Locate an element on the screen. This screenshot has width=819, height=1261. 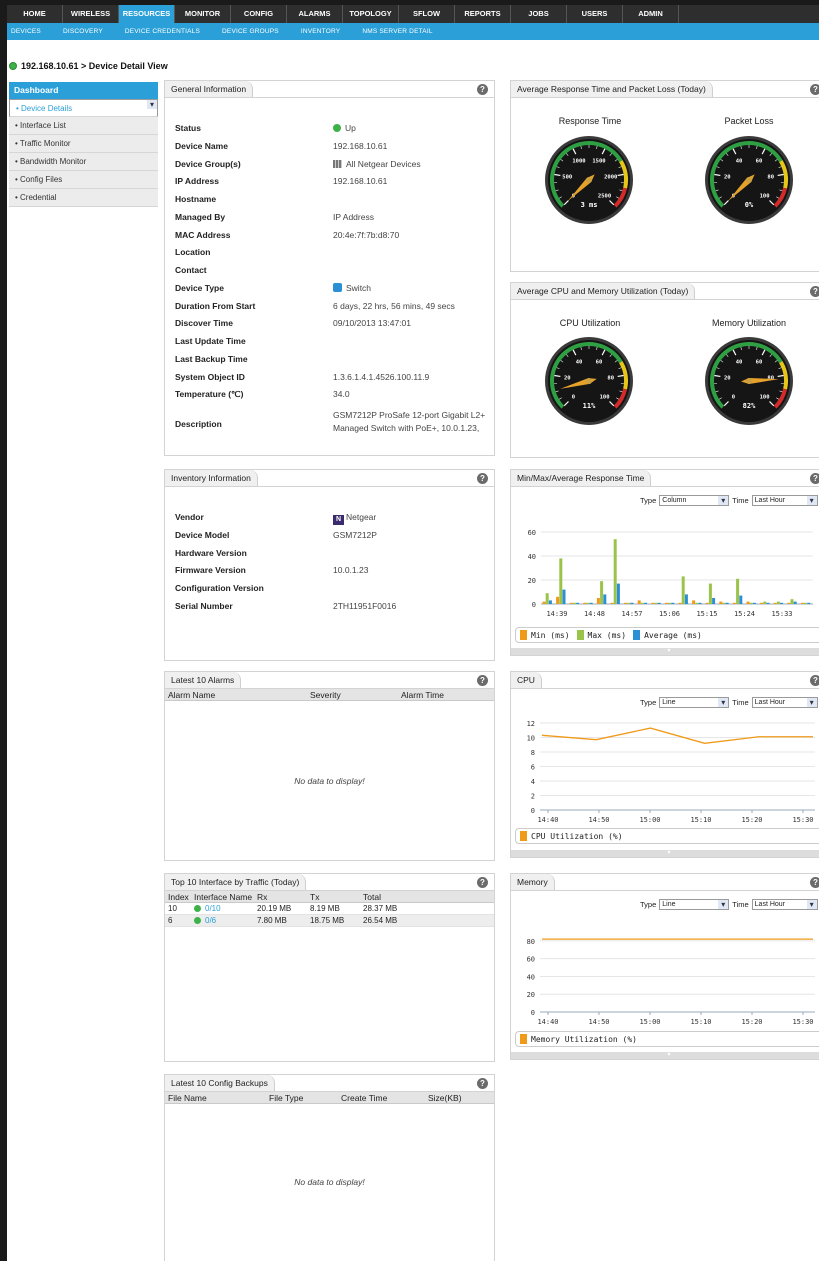
legend-label: Memory Utilization (%) is located at coordinates (584, 1039).